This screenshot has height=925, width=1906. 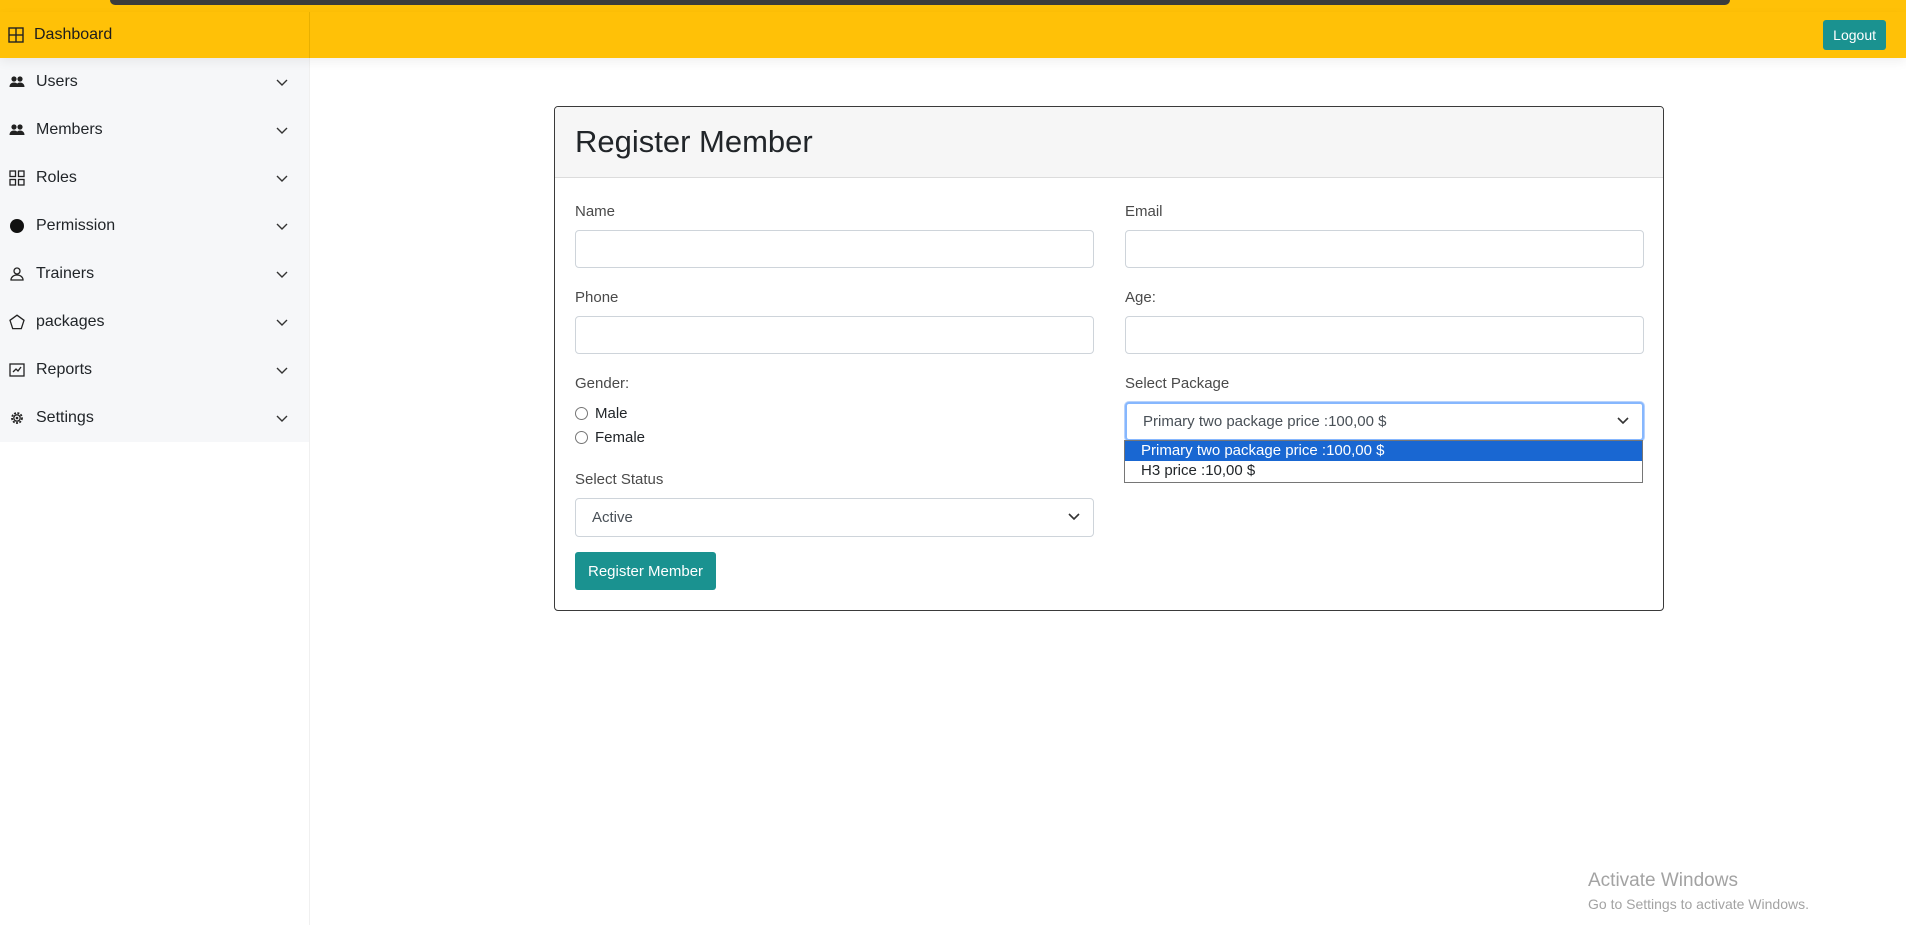 I want to click on package-select-value: Primary two package price :100,00 $, so click(x=1265, y=421).